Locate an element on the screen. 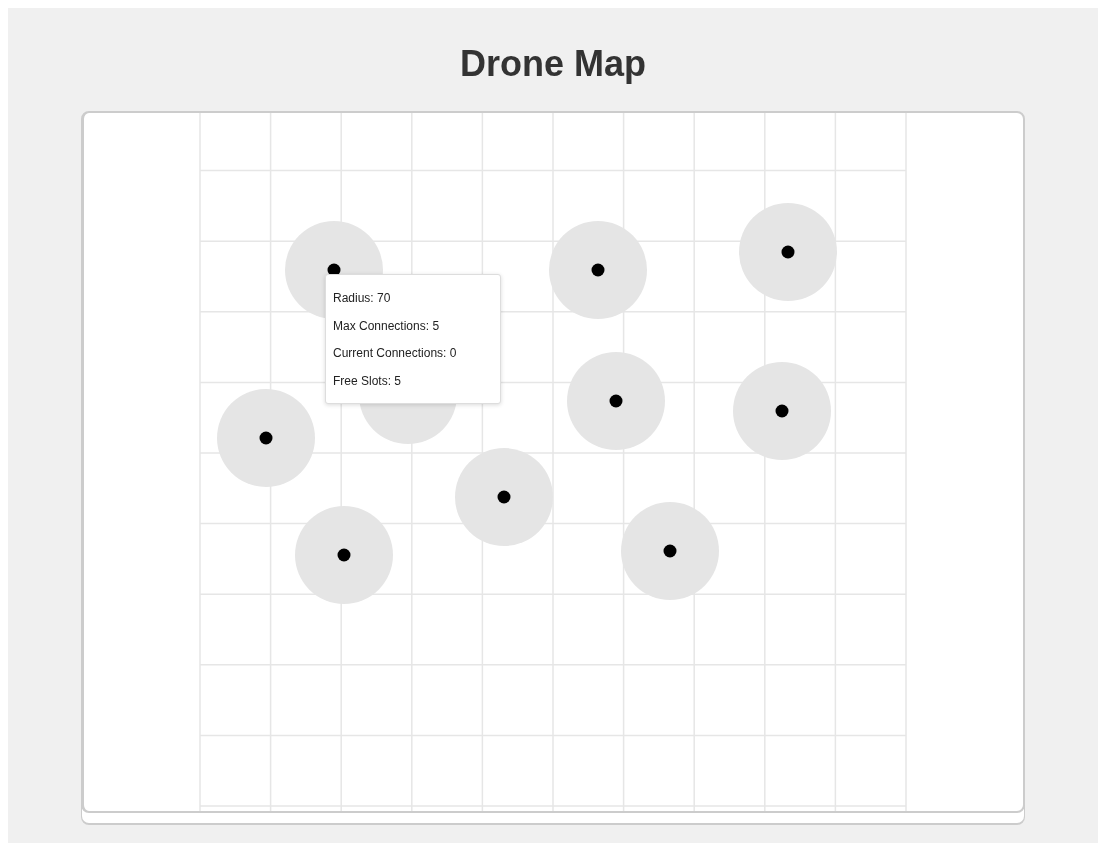  tooltip-text: Current Connections: 0 is located at coordinates (395, 354).